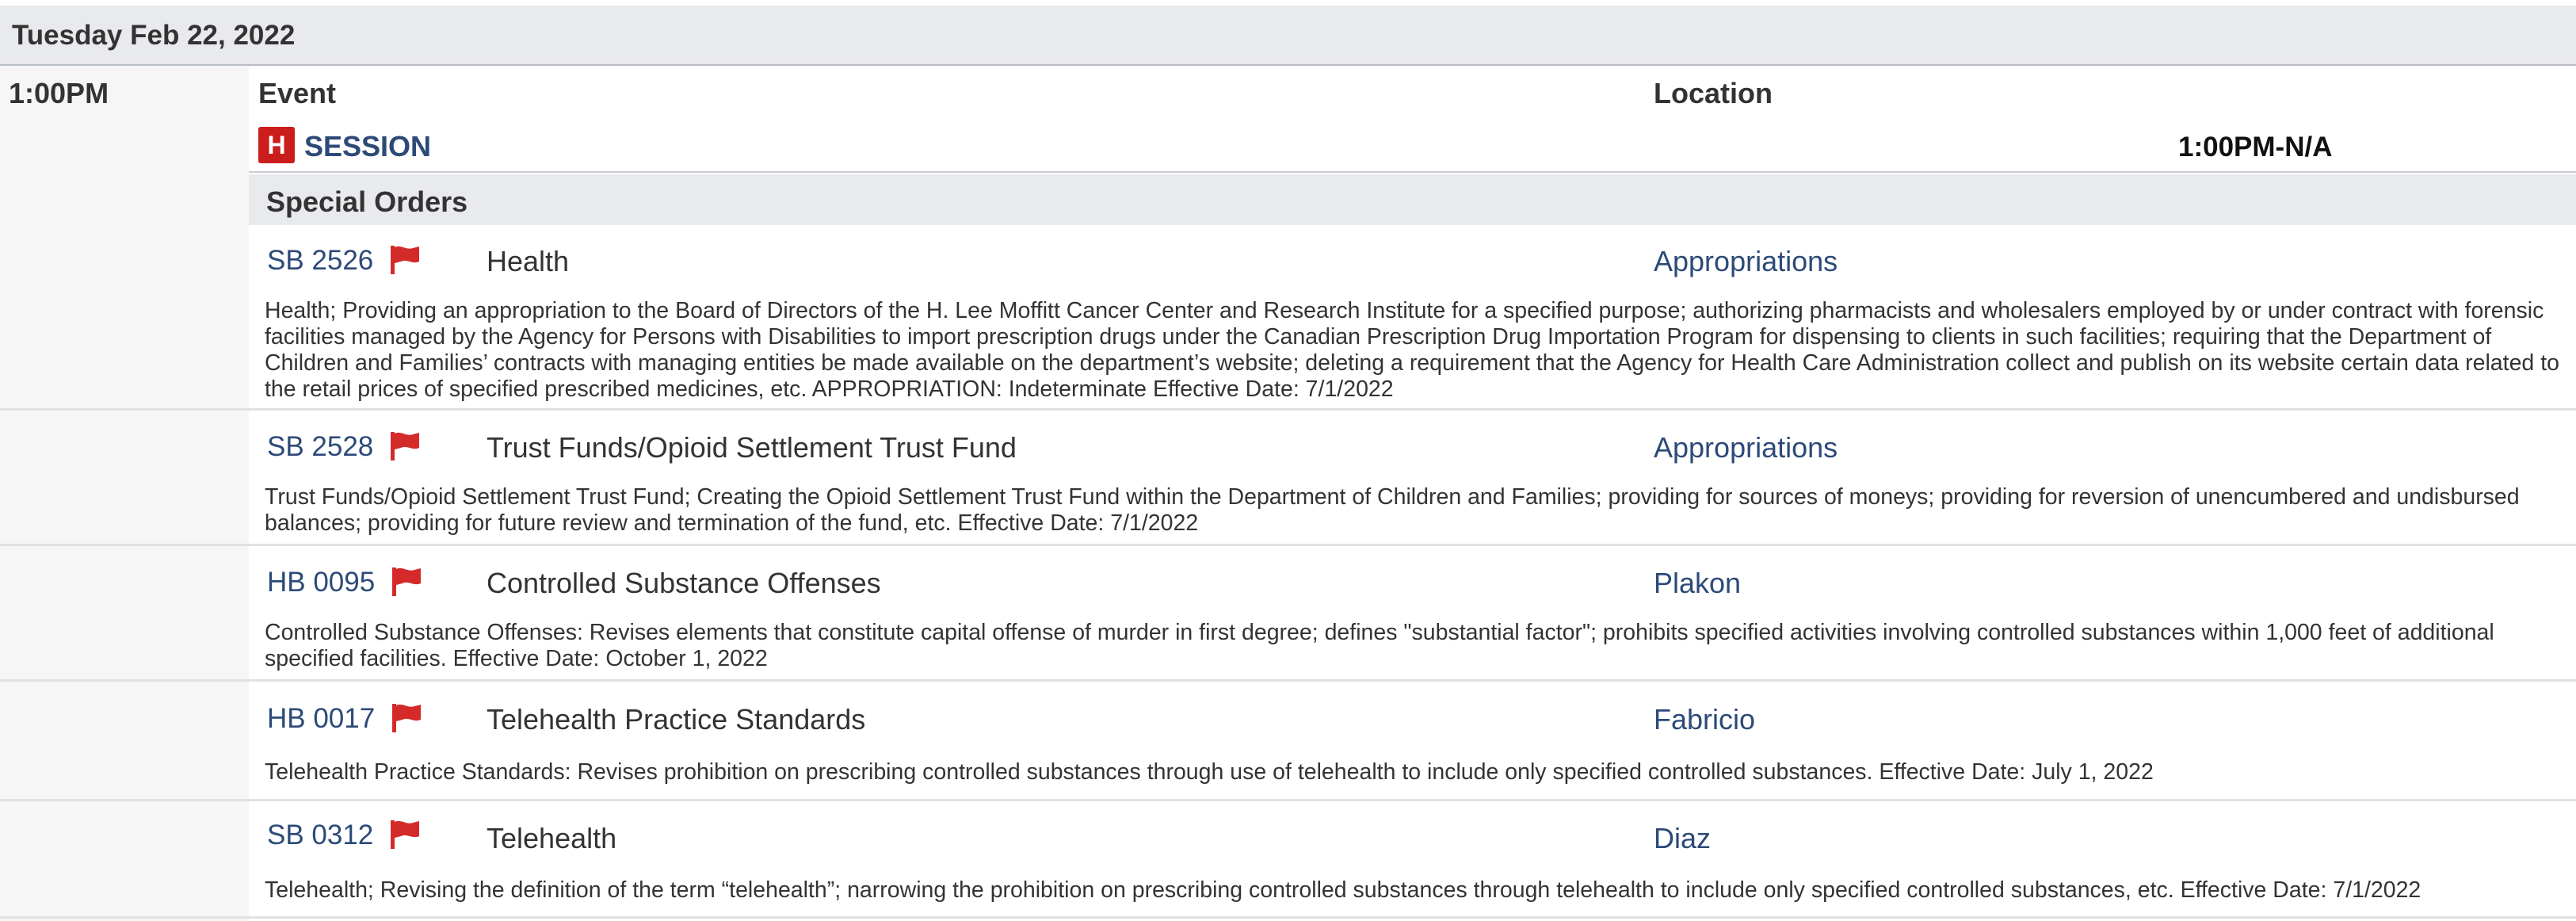 This screenshot has height=921, width=2576. I want to click on bill-title: Trust Funds/Opioid Settlement Trust Fund, so click(752, 447).